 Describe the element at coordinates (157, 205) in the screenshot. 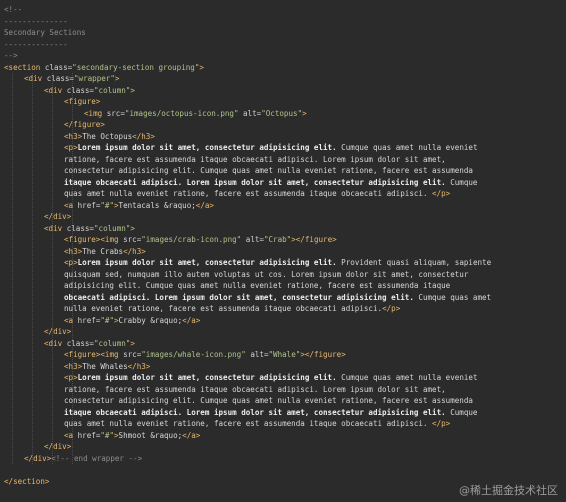

I see `code-token-text: Tentacals &raquo;` at that location.